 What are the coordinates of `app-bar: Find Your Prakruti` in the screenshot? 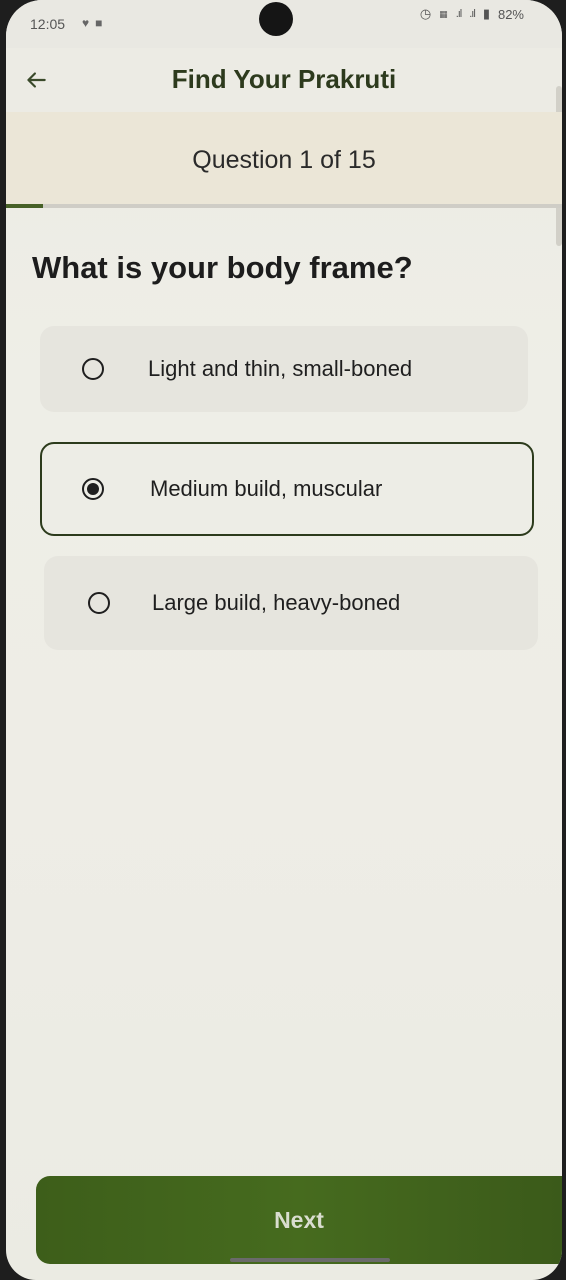 It's located at (284, 80).